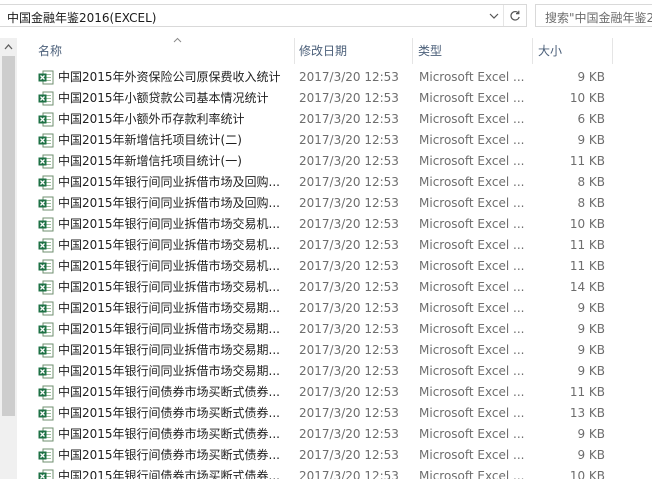  I want to click on file-size: 14 KB, so click(587, 287).